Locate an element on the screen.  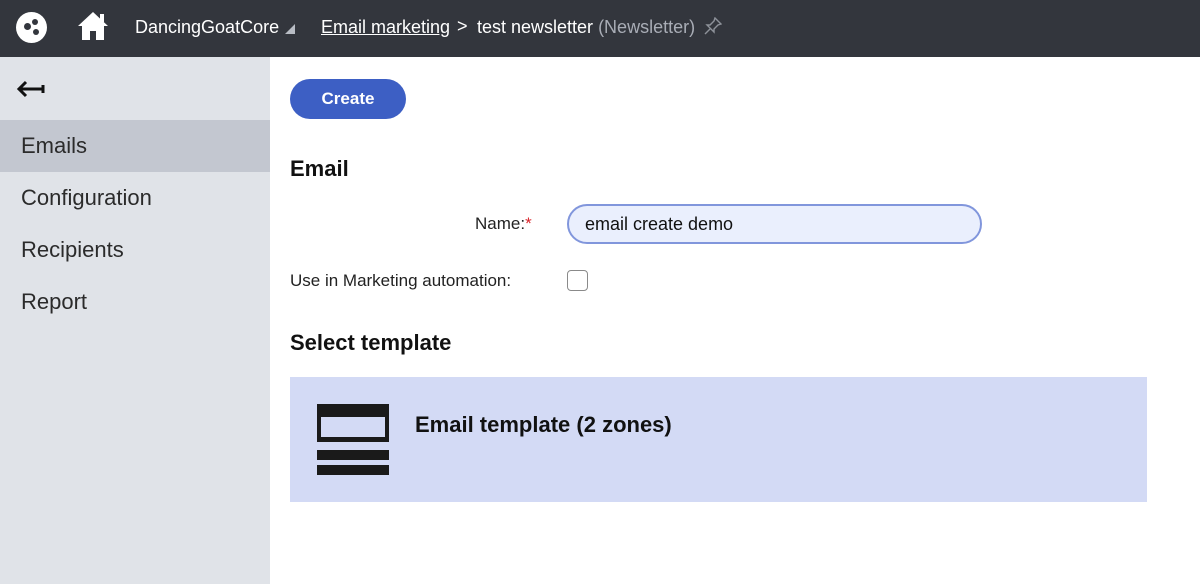
name-label: Name:* is located at coordinates (503, 224).